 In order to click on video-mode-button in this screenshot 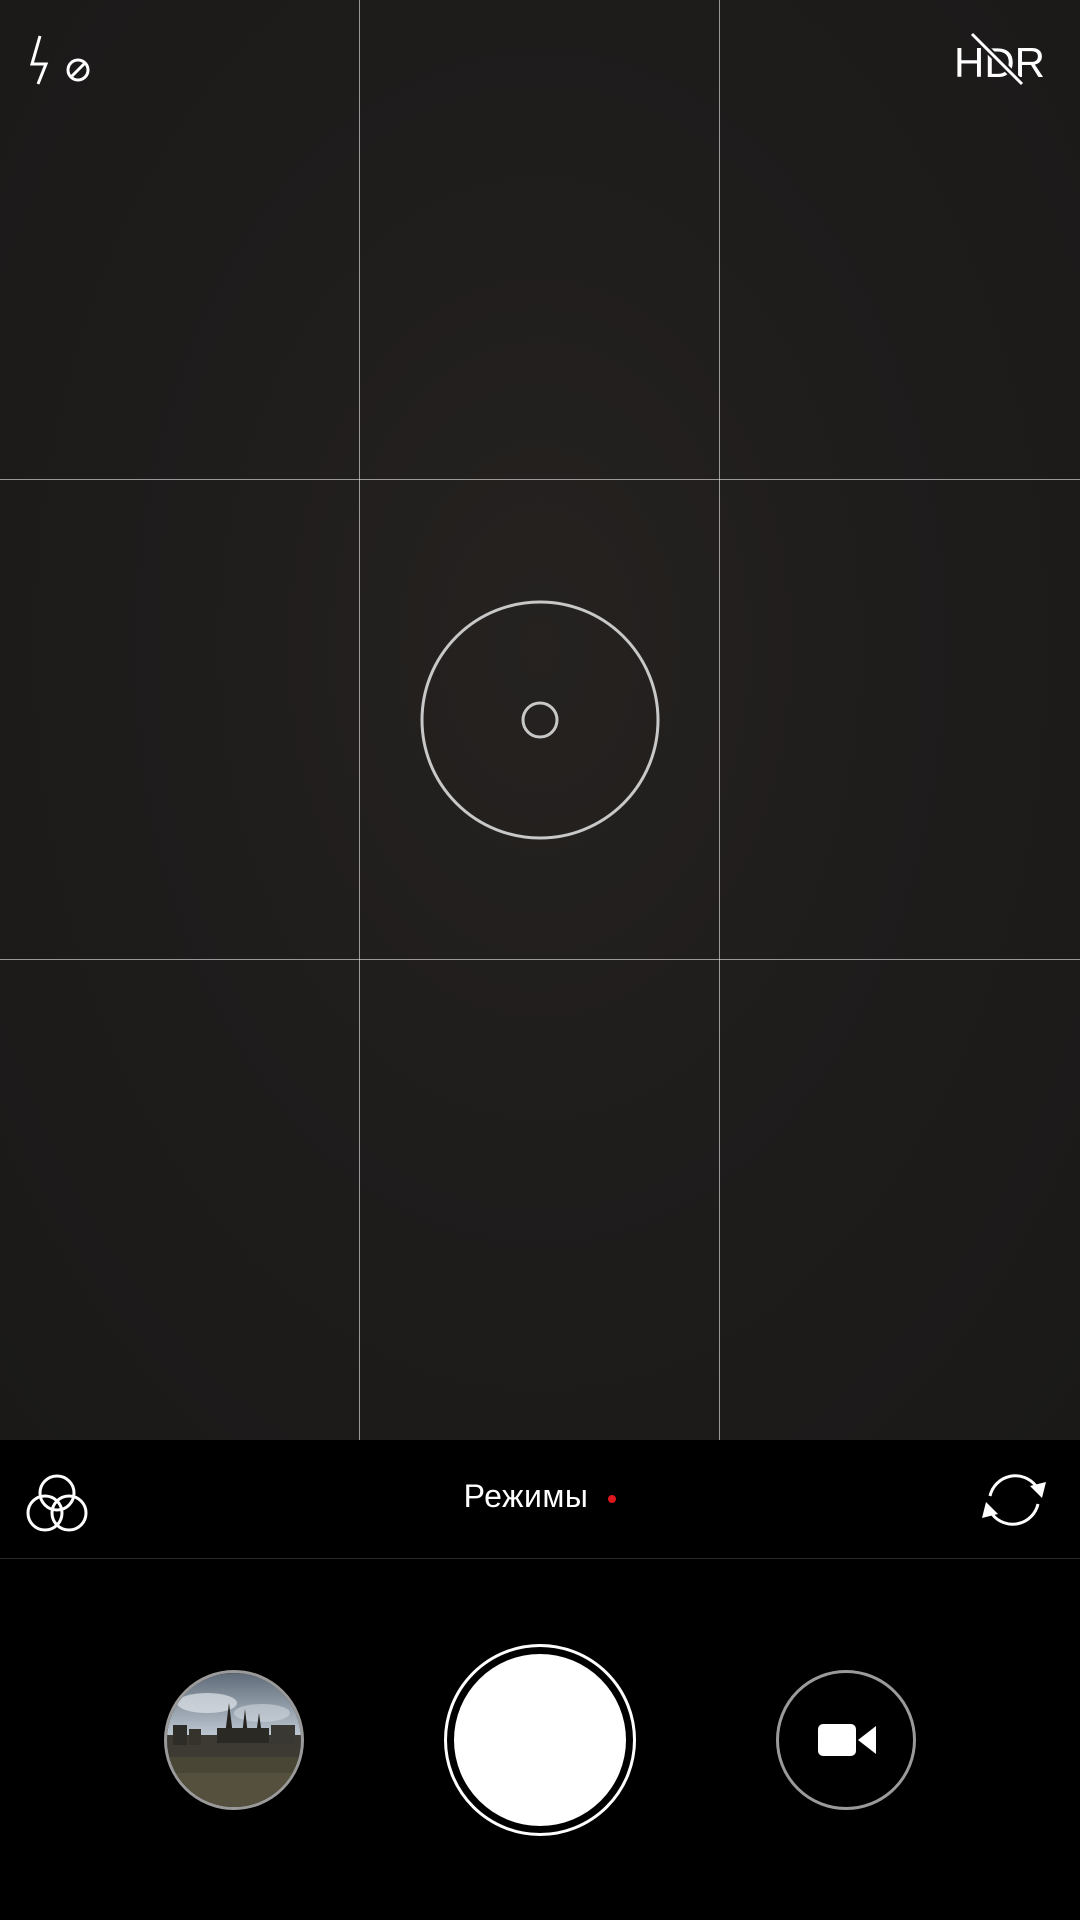, I will do `click(846, 1740)`.